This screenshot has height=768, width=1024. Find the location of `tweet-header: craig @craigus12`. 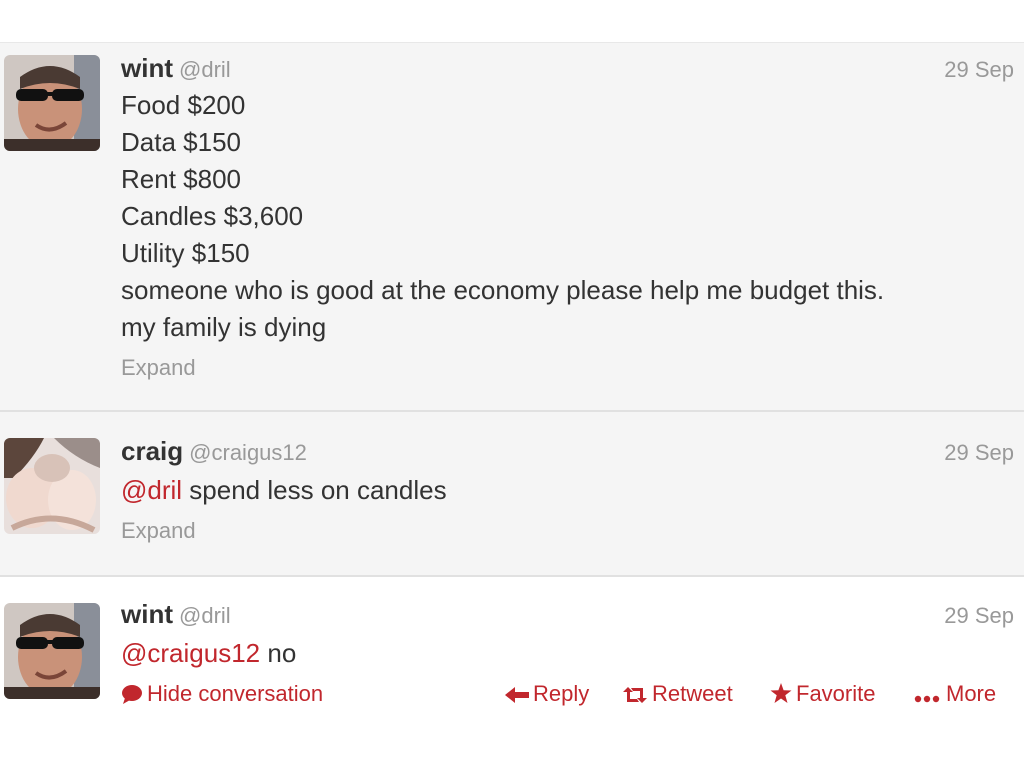

tweet-header: craig @craigus12 is located at coordinates (214, 451).